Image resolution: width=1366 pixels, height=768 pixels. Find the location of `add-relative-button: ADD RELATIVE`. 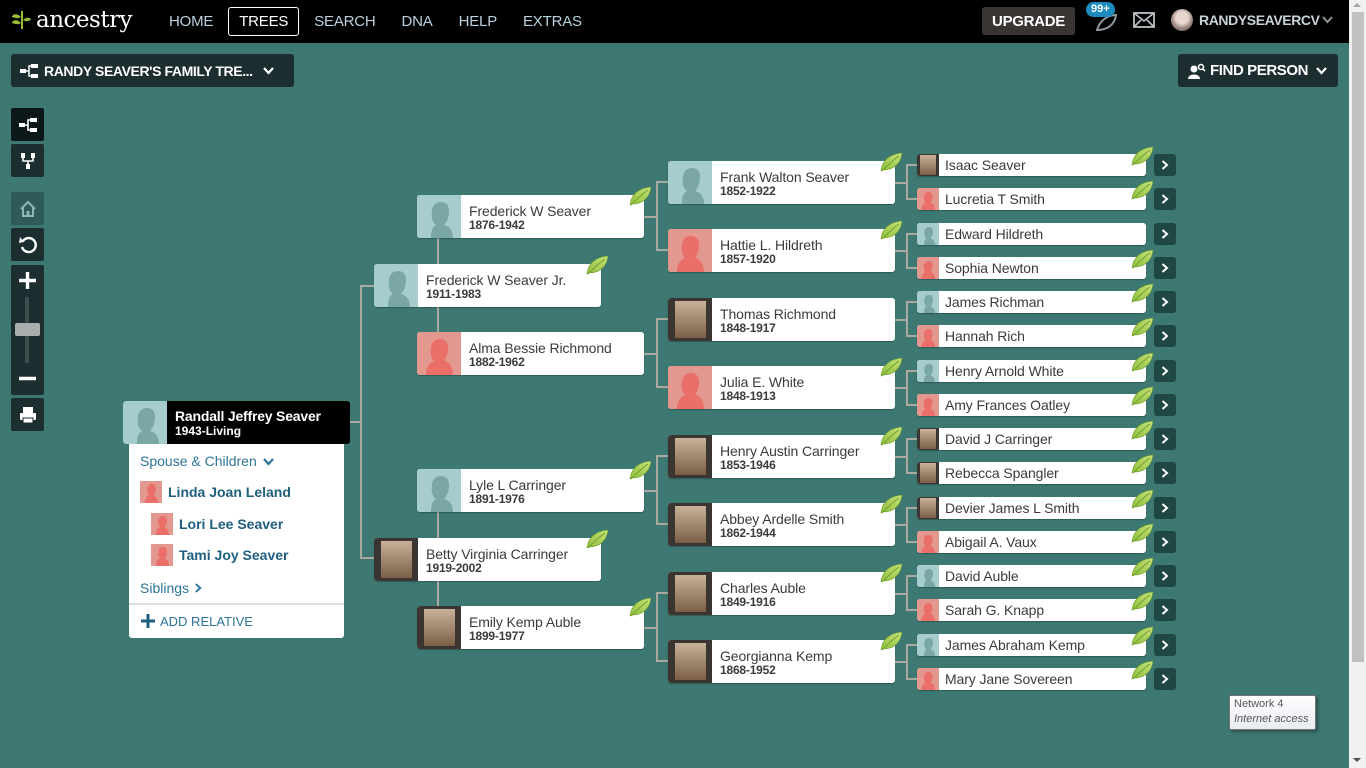

add-relative-button: ADD RELATIVE is located at coordinates (196, 621).